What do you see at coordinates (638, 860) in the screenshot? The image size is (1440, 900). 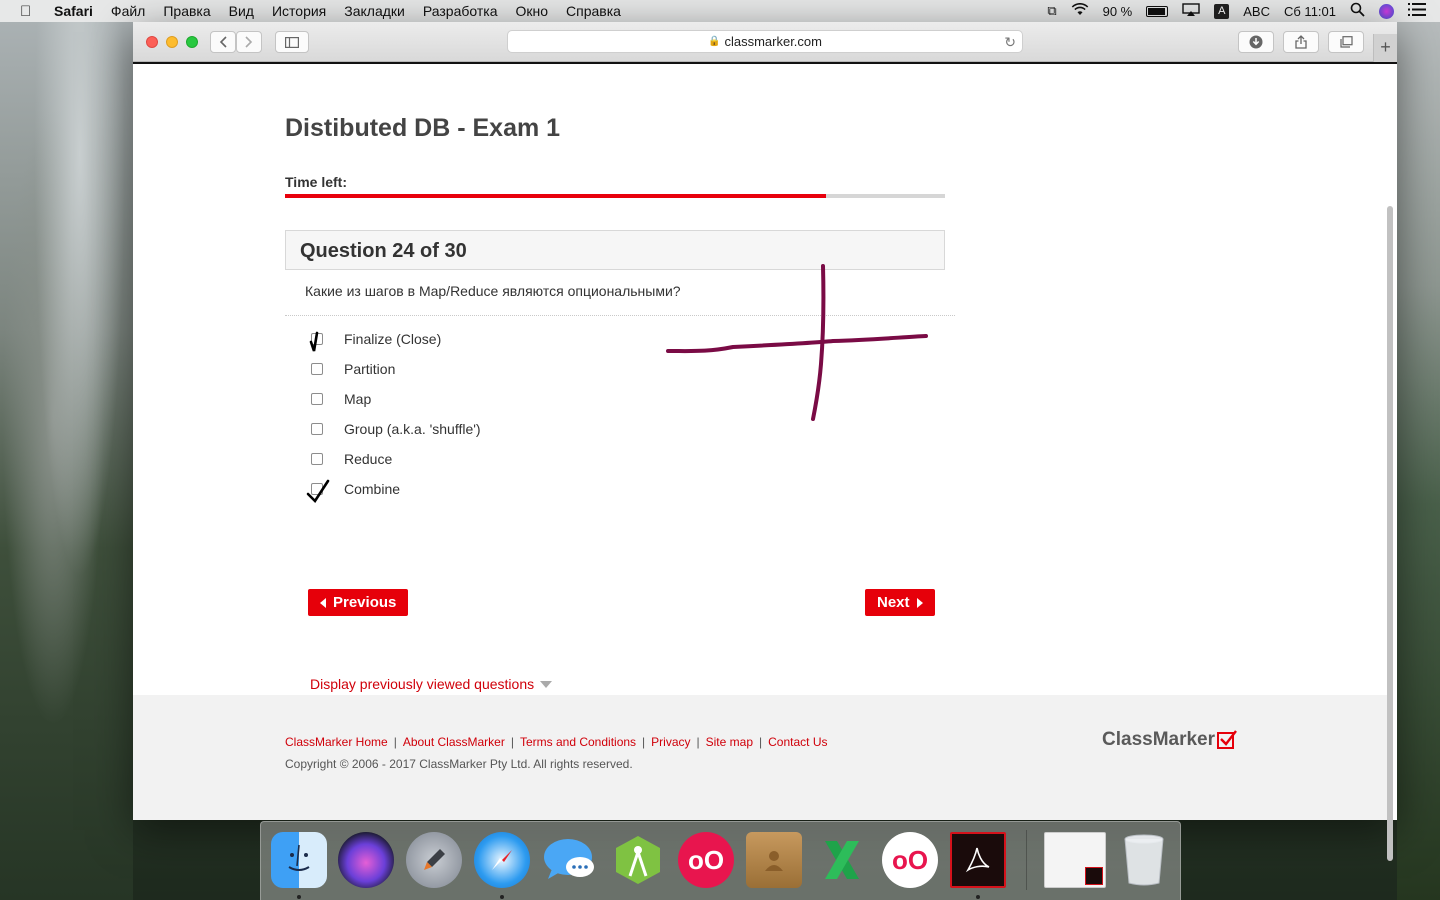 I see `android-studio-icon` at bounding box center [638, 860].